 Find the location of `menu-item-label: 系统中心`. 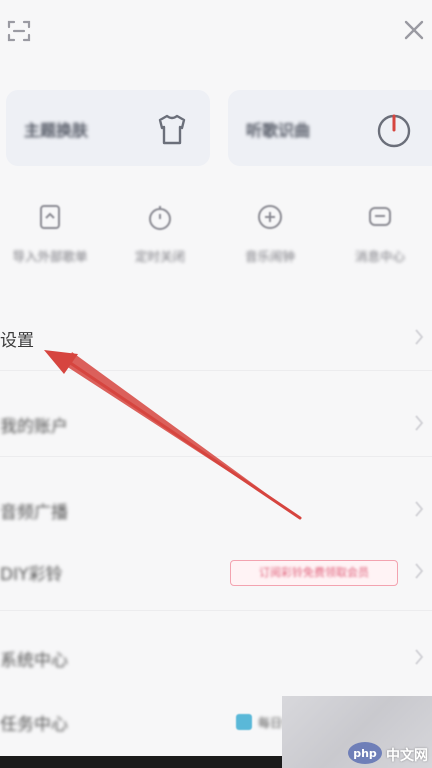

menu-item-label: 系统中心 is located at coordinates (34, 661).